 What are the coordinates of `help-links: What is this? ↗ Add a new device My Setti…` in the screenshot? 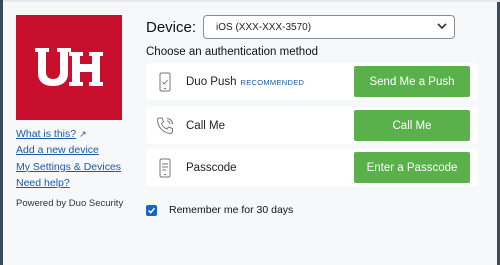 It's located at (68, 158).